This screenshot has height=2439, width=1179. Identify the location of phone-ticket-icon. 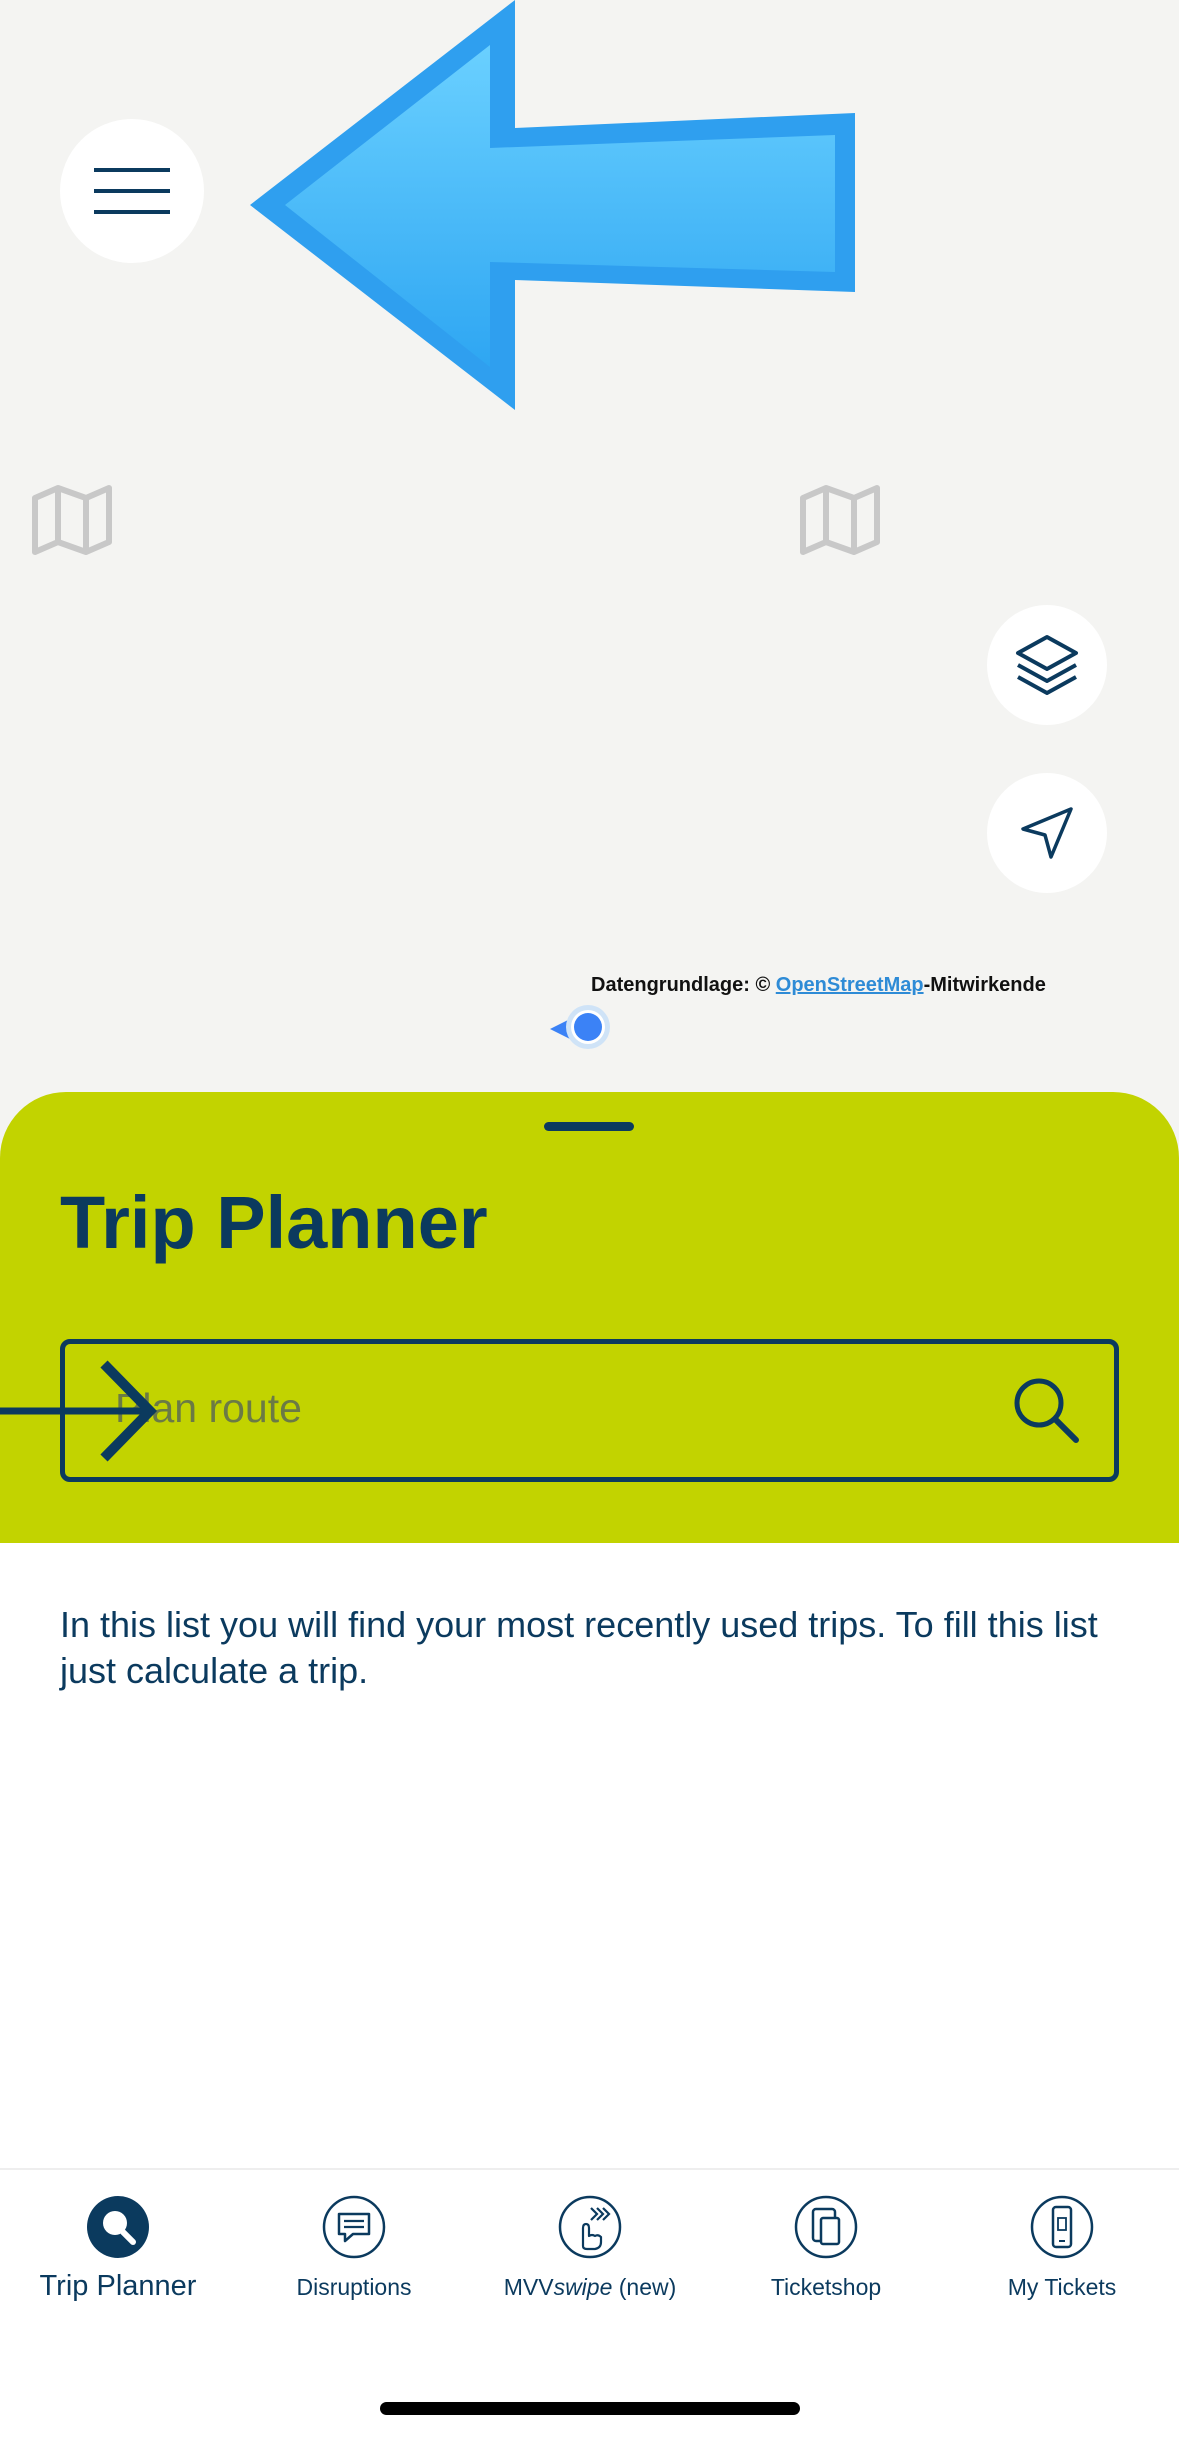
(1062, 2227).